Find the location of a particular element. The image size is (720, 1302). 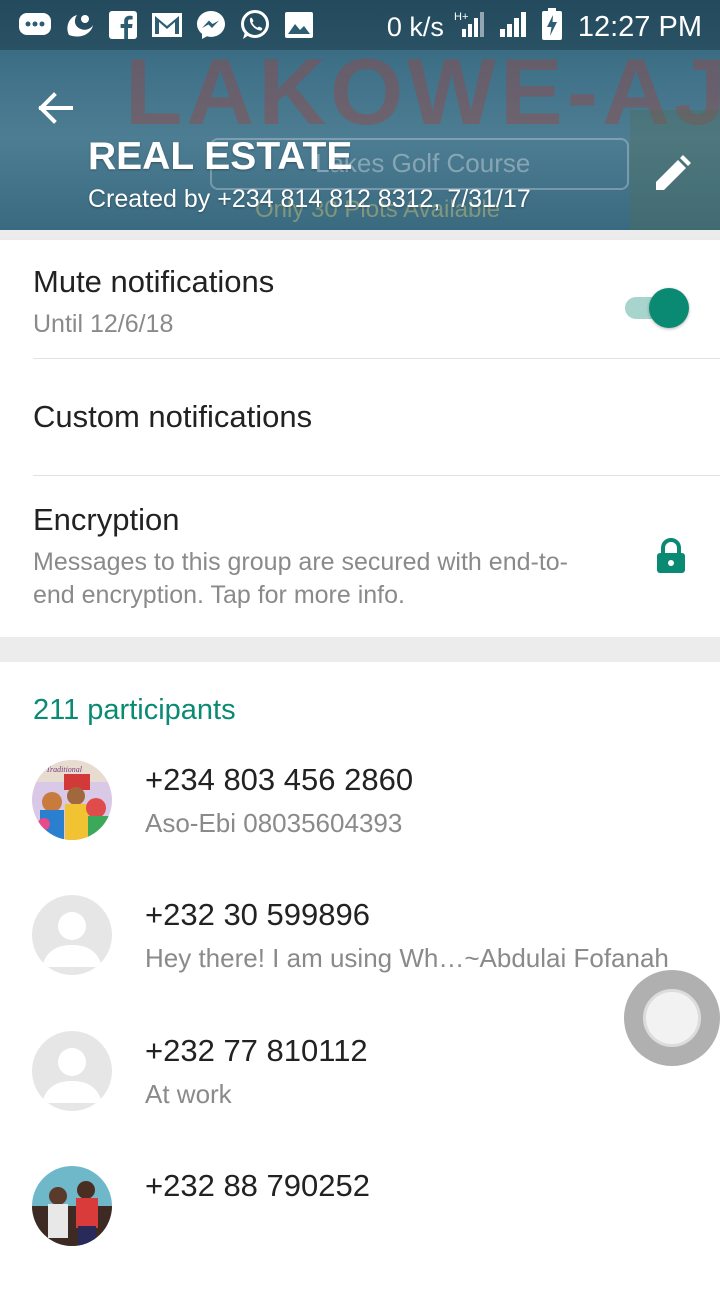

participant-status: At work is located at coordinates (188, 1094).